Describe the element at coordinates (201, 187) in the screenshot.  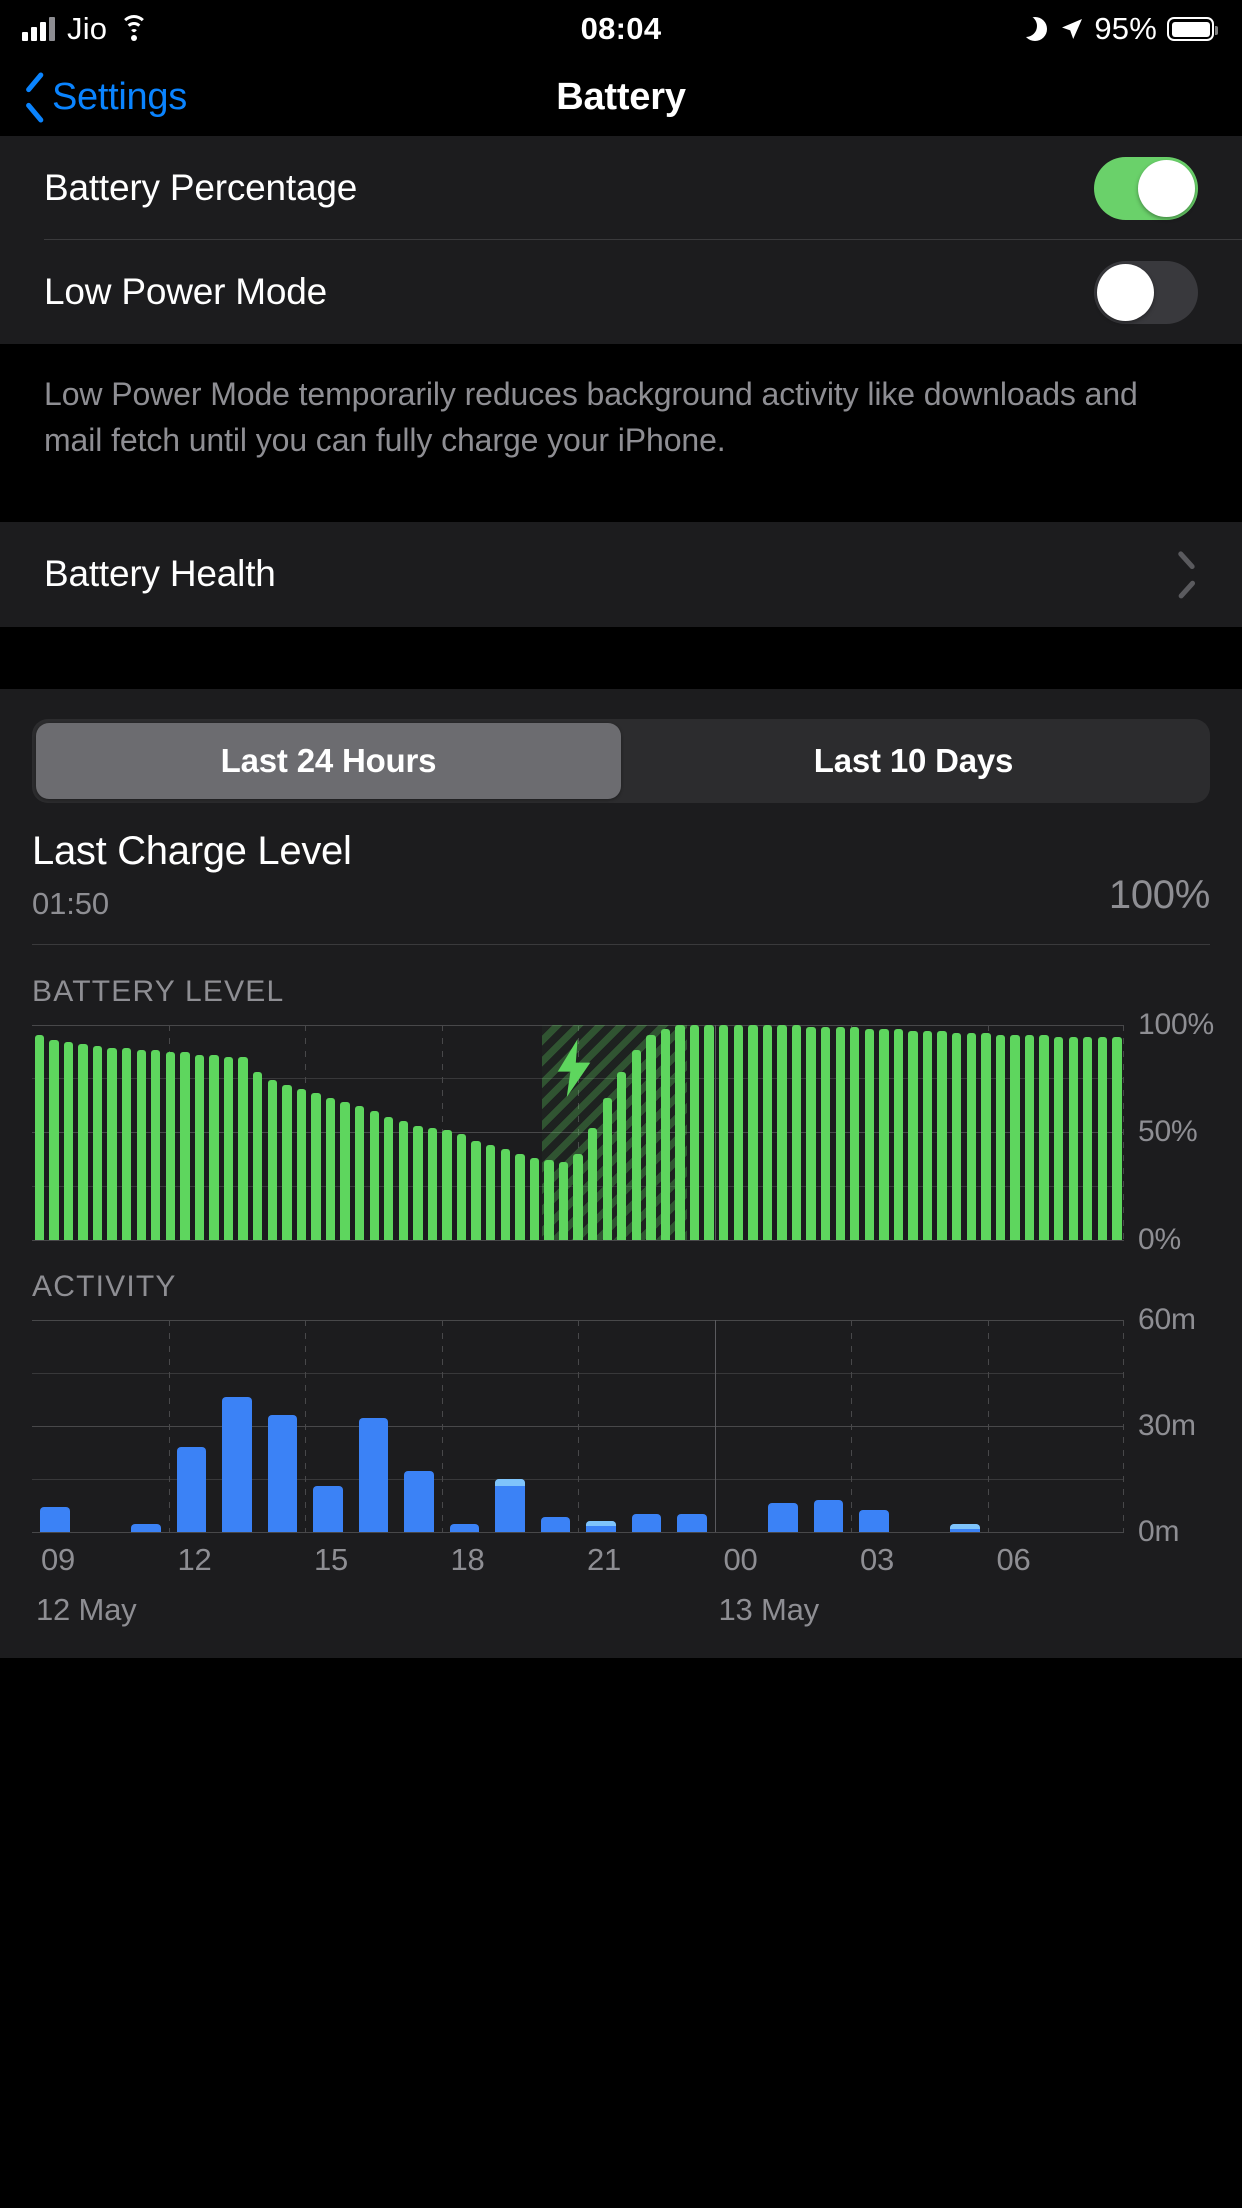
I see `battery-percentage-label: Battery Percentage` at that location.